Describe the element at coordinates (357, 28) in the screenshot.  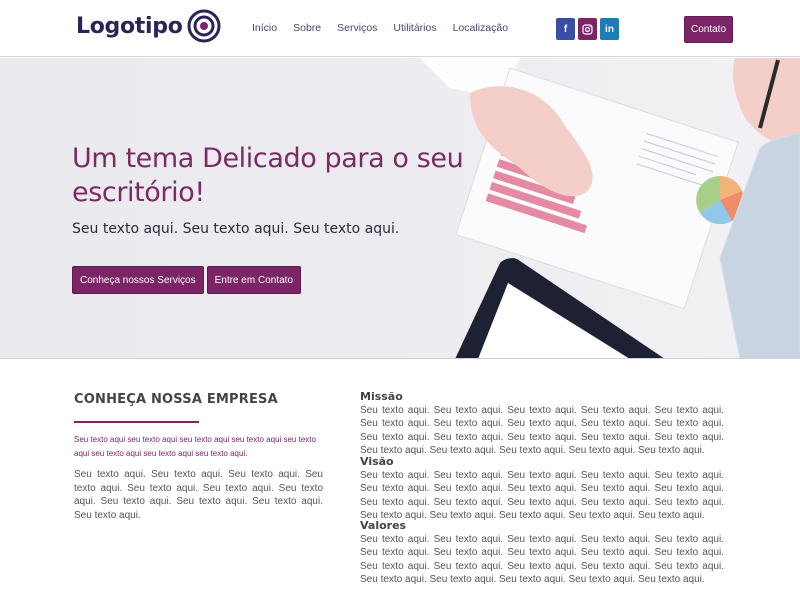
I see `nav-servicos: Serviços` at that location.